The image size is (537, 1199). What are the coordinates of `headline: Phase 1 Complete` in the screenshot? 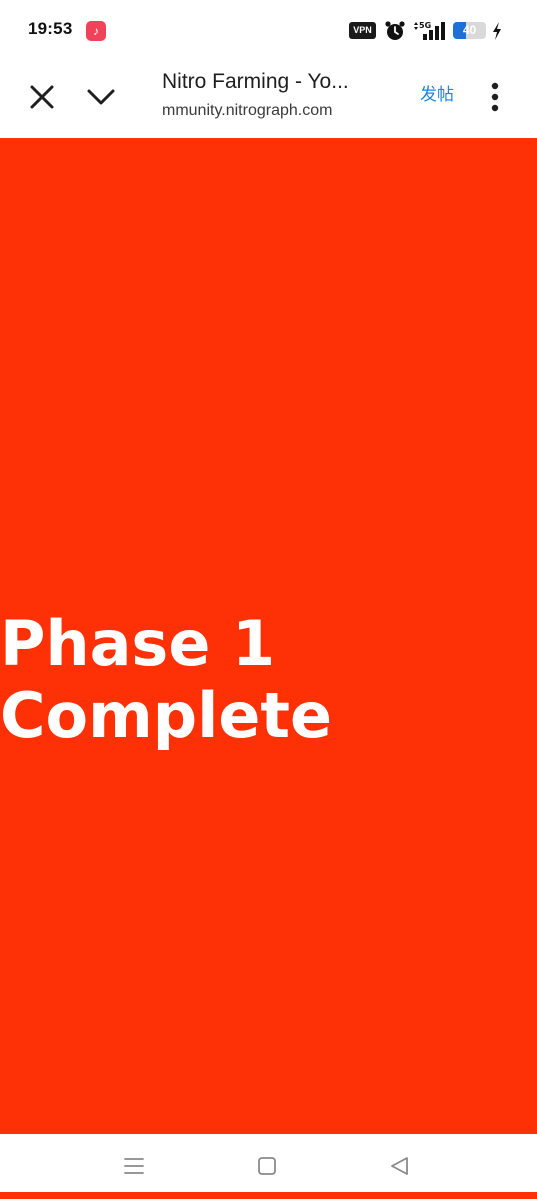 It's located at (166, 680).